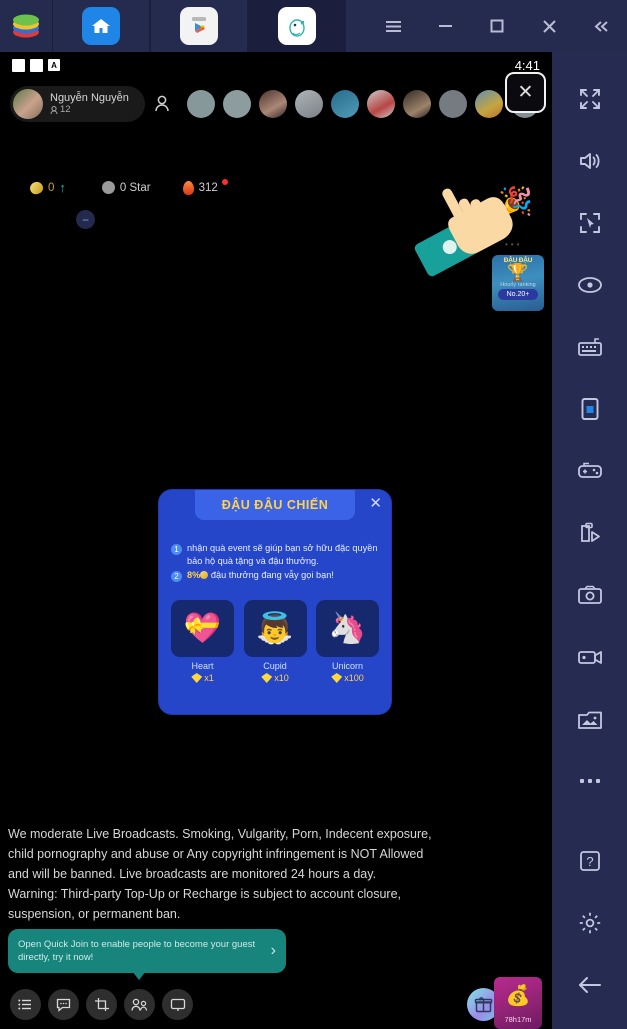  What do you see at coordinates (85, 219) in the screenshot?
I see `collapse-stats-button: −` at bounding box center [85, 219].